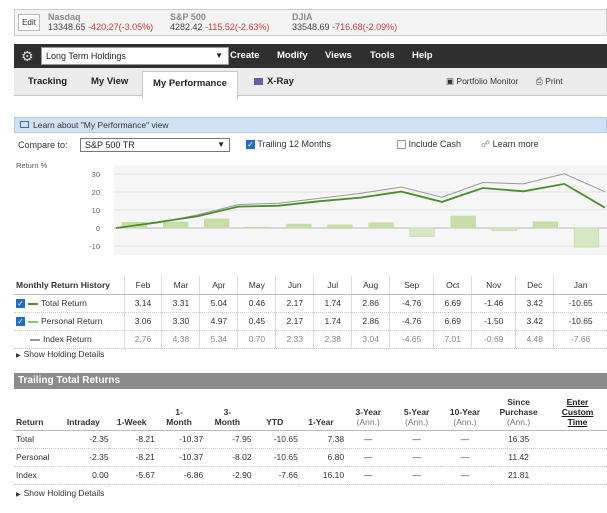 Image resolution: width=607 pixels, height=513 pixels. I want to click on total-return-label: ✓ Total Return, so click(69, 303).